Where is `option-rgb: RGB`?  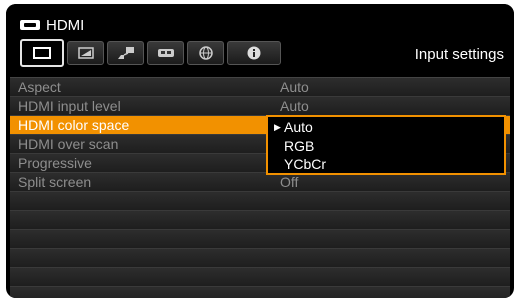 option-rgb: RGB is located at coordinates (386, 146).